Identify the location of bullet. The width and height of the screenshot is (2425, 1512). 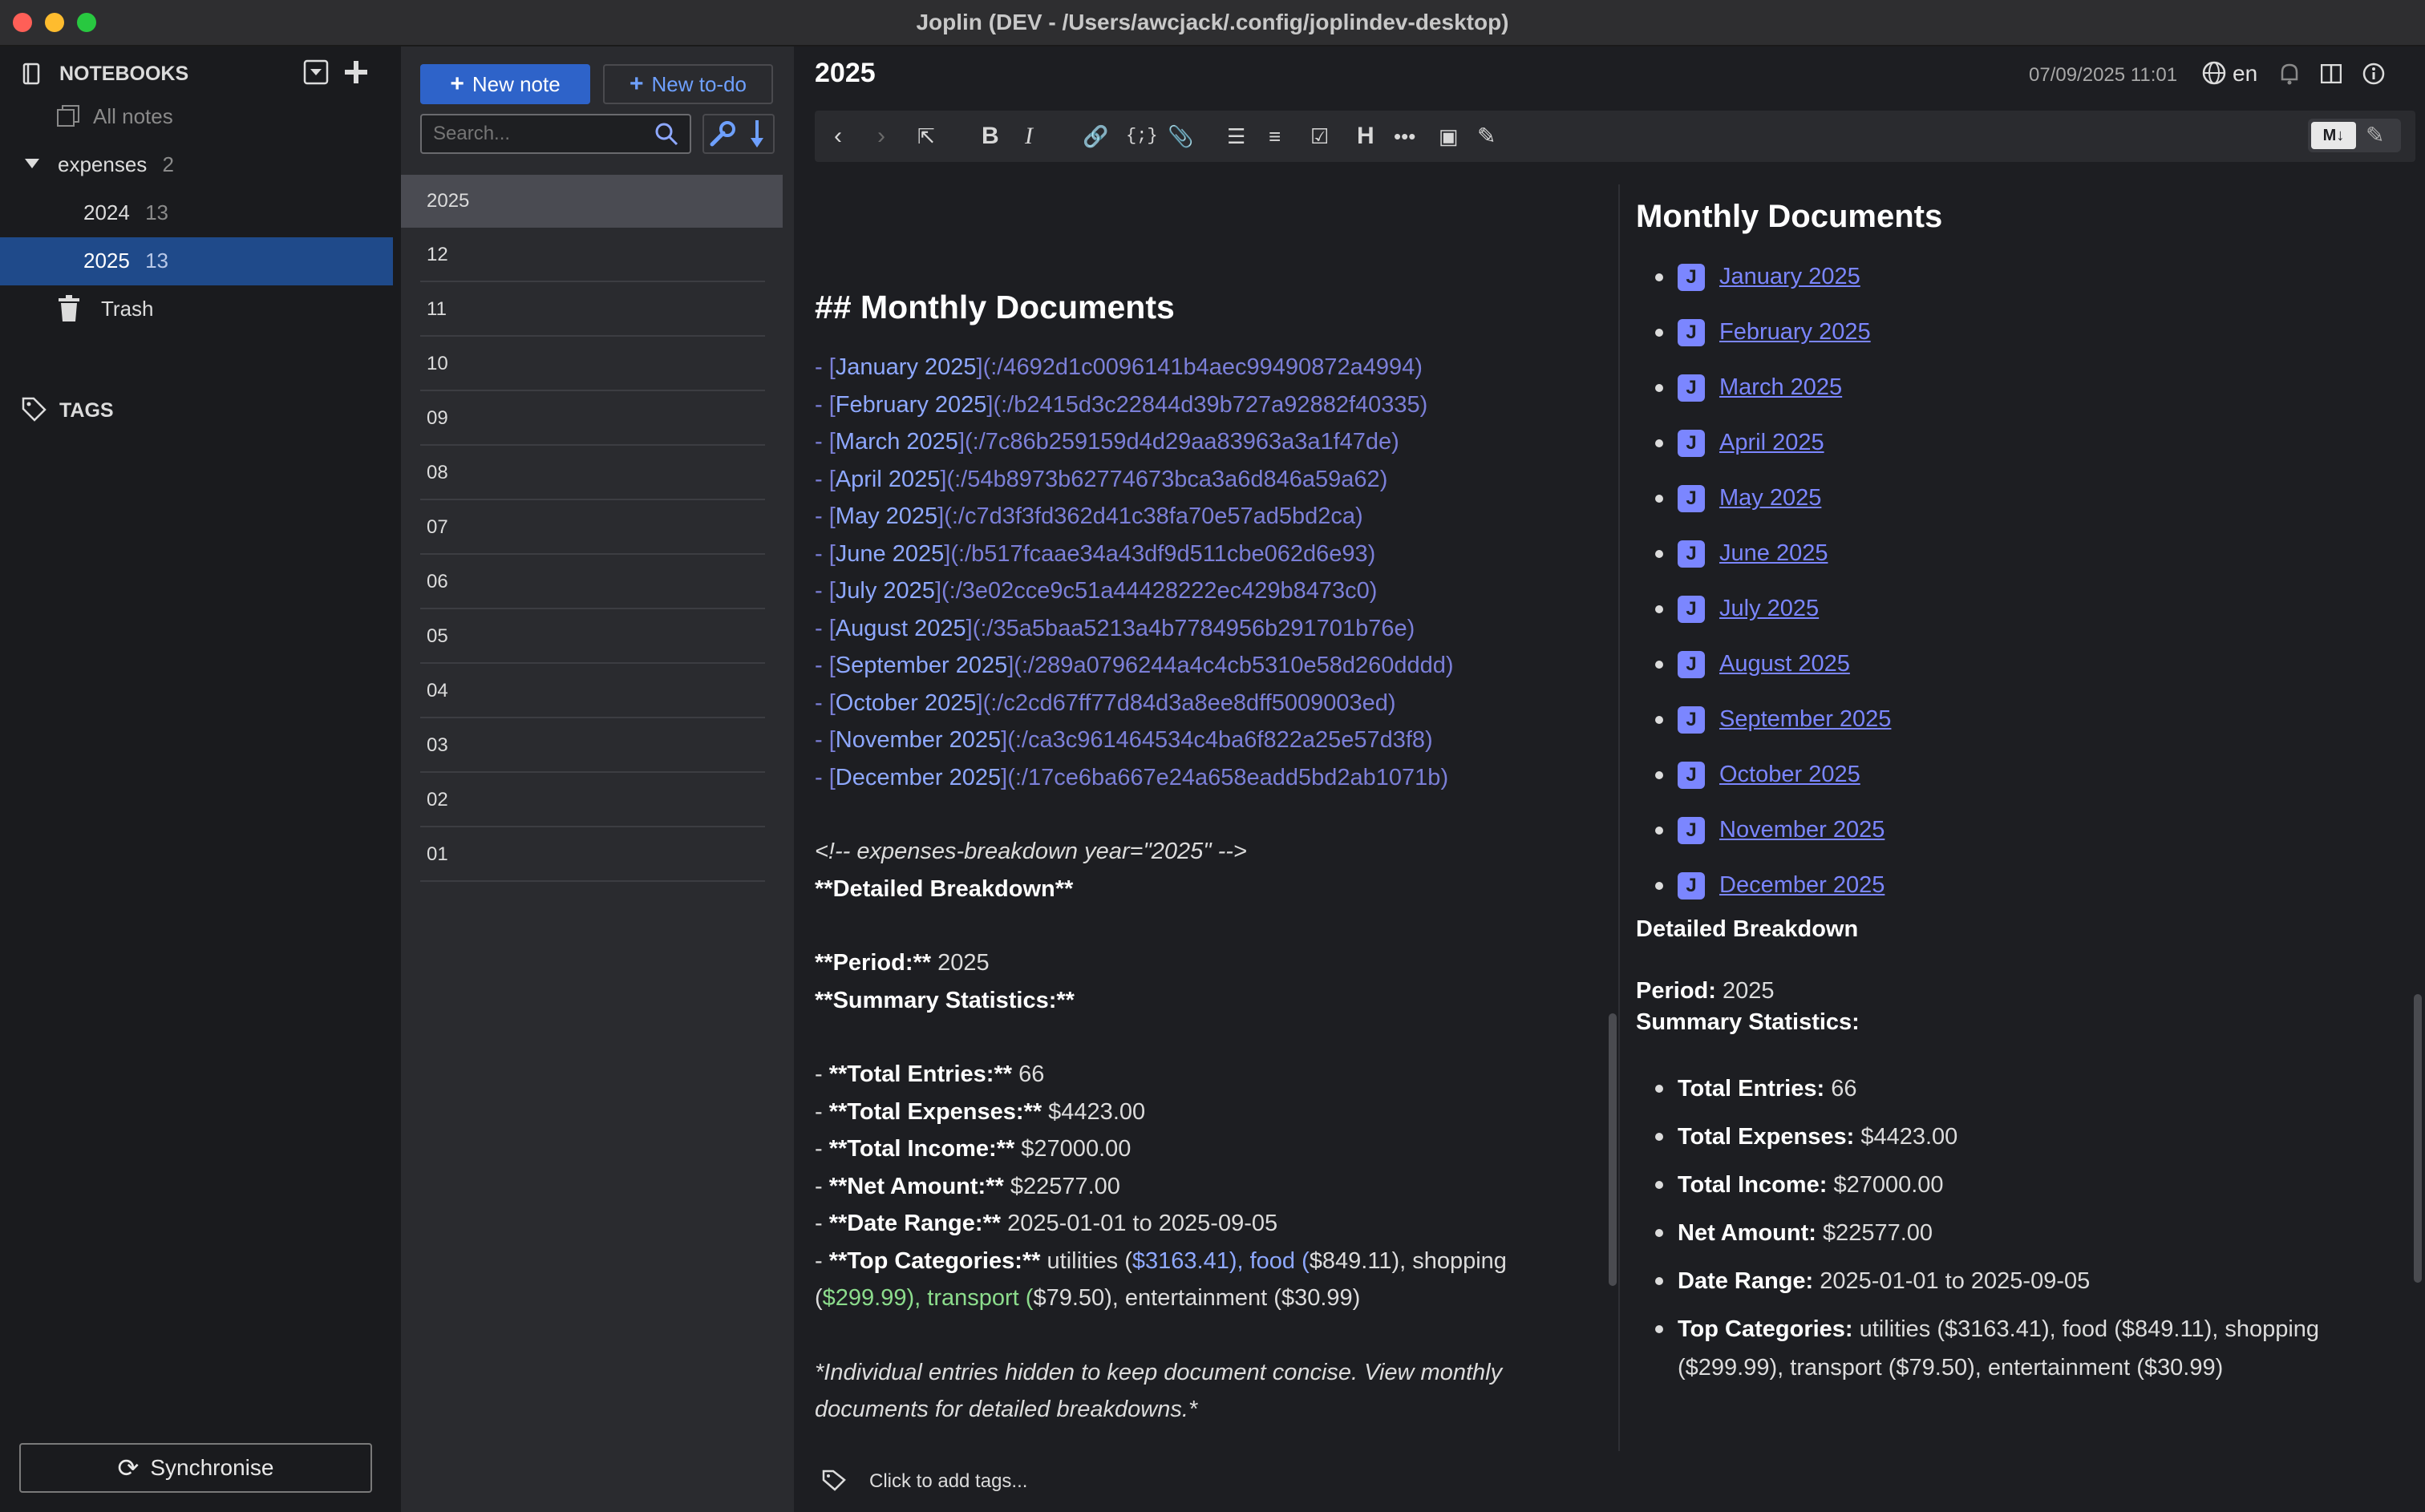
(1659, 332).